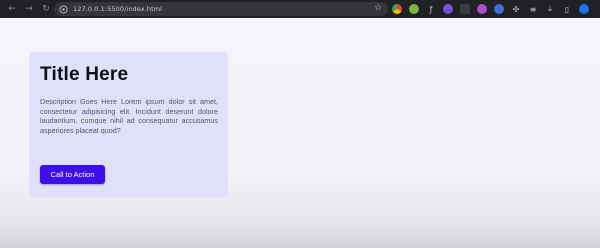 This screenshot has width=600, height=248. What do you see at coordinates (72, 174) in the screenshot?
I see `call-to-action-button: Call to Action` at bounding box center [72, 174].